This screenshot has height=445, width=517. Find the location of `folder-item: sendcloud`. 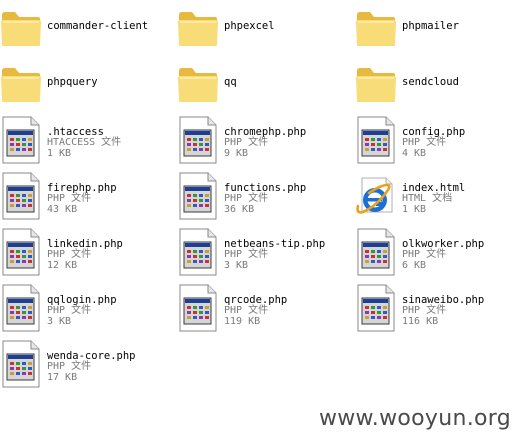

folder-item: sendcloud is located at coordinates (436, 81).